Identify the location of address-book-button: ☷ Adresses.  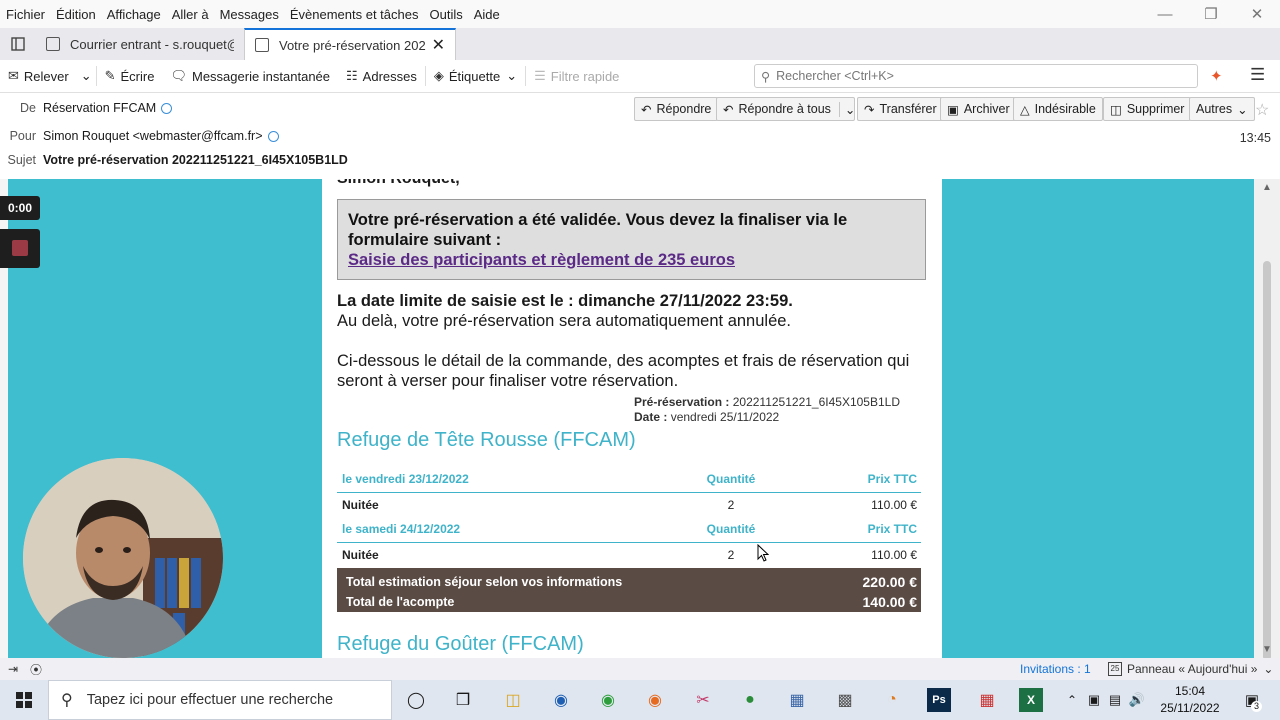
(381, 76).